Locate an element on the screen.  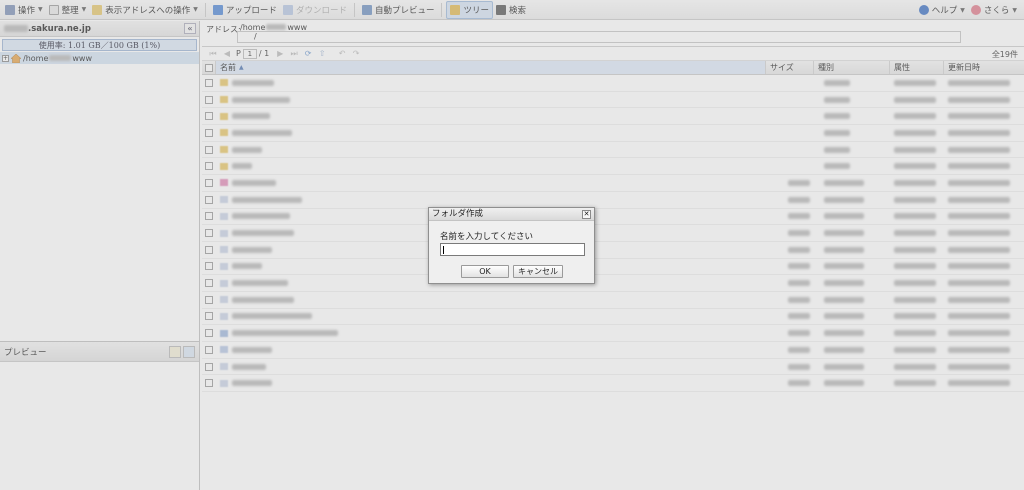
dialog-title-bar: フォルダ作成 ✕ is located at coordinates (511, 214).